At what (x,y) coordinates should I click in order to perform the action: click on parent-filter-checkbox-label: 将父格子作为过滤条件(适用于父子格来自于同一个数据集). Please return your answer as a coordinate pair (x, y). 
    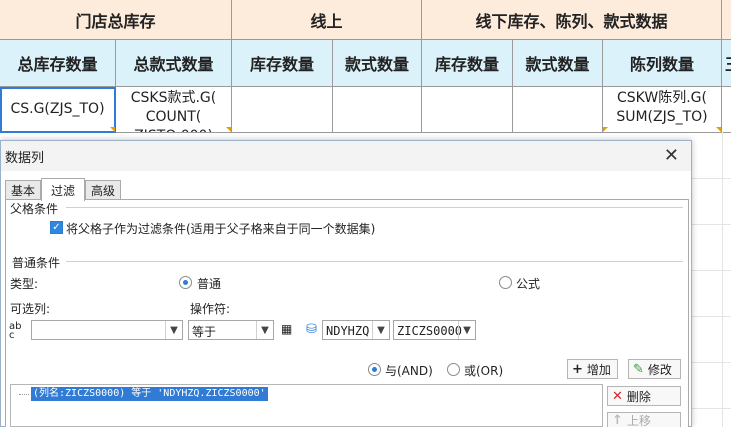
    Looking at the image, I should click on (220, 228).